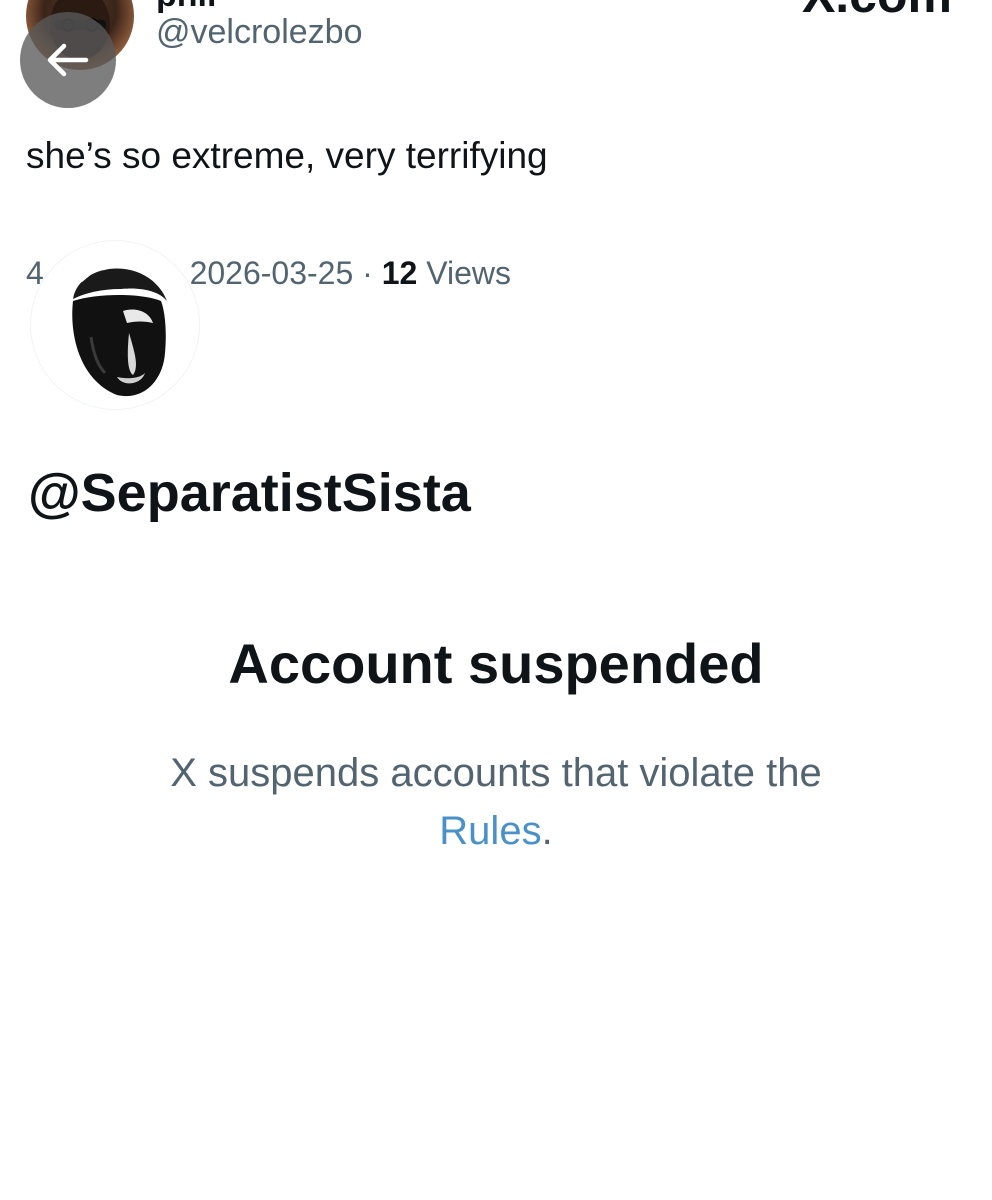 This screenshot has width=992, height=1200. Describe the element at coordinates (399, 273) in the screenshot. I see `views-count: 12` at that location.